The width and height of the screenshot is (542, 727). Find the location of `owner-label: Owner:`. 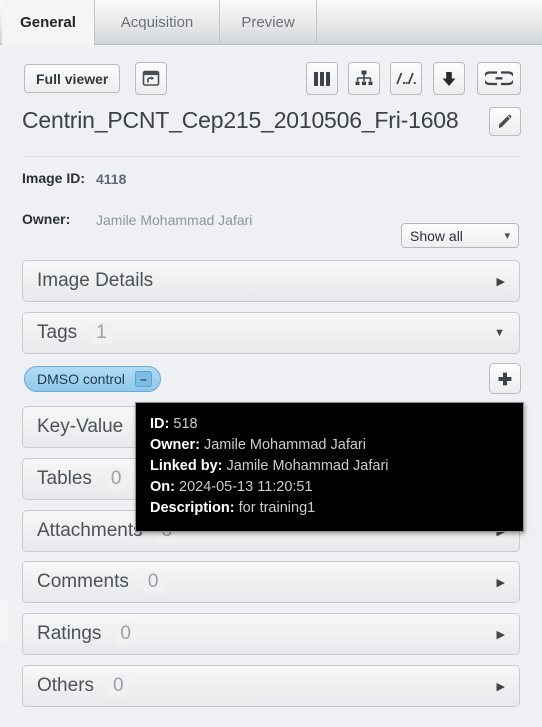

owner-label: Owner: is located at coordinates (46, 219).